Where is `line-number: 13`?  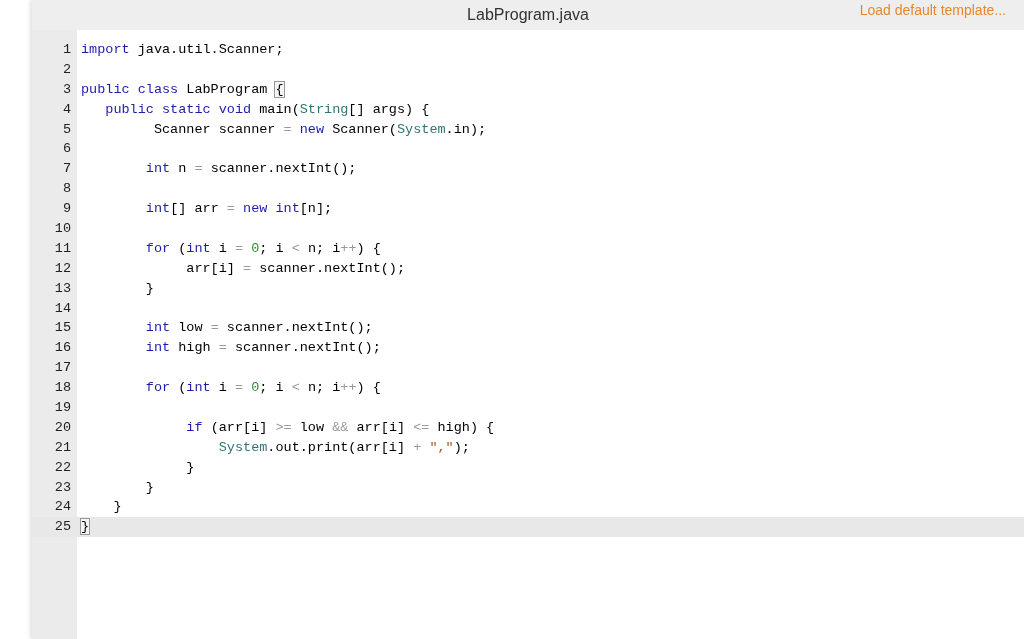
line-number: 13 is located at coordinates (62, 288).